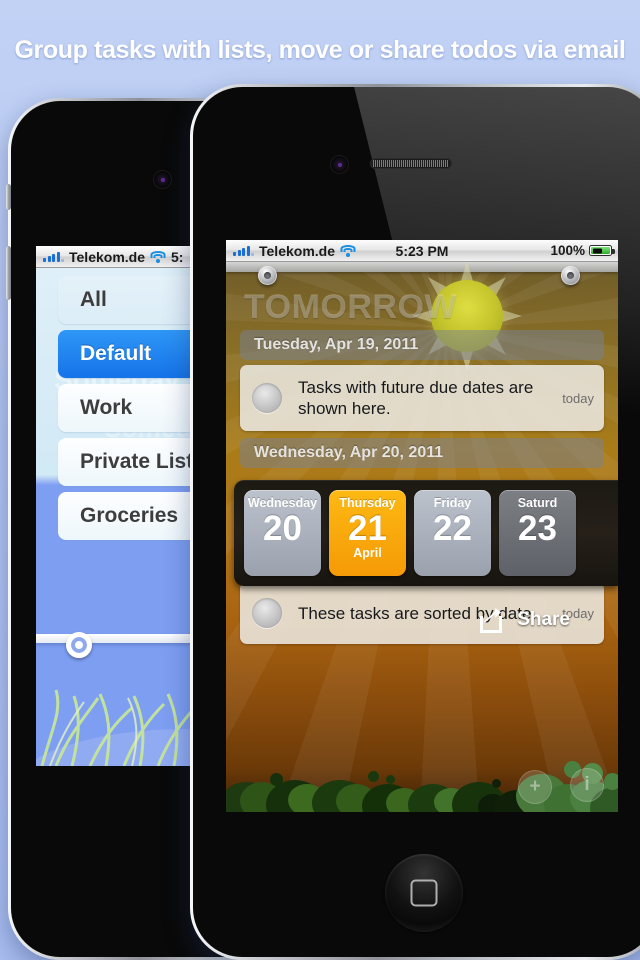 The height and width of the screenshot is (960, 640). What do you see at coordinates (106, 407) in the screenshot?
I see `list-item-label: Work` at bounding box center [106, 407].